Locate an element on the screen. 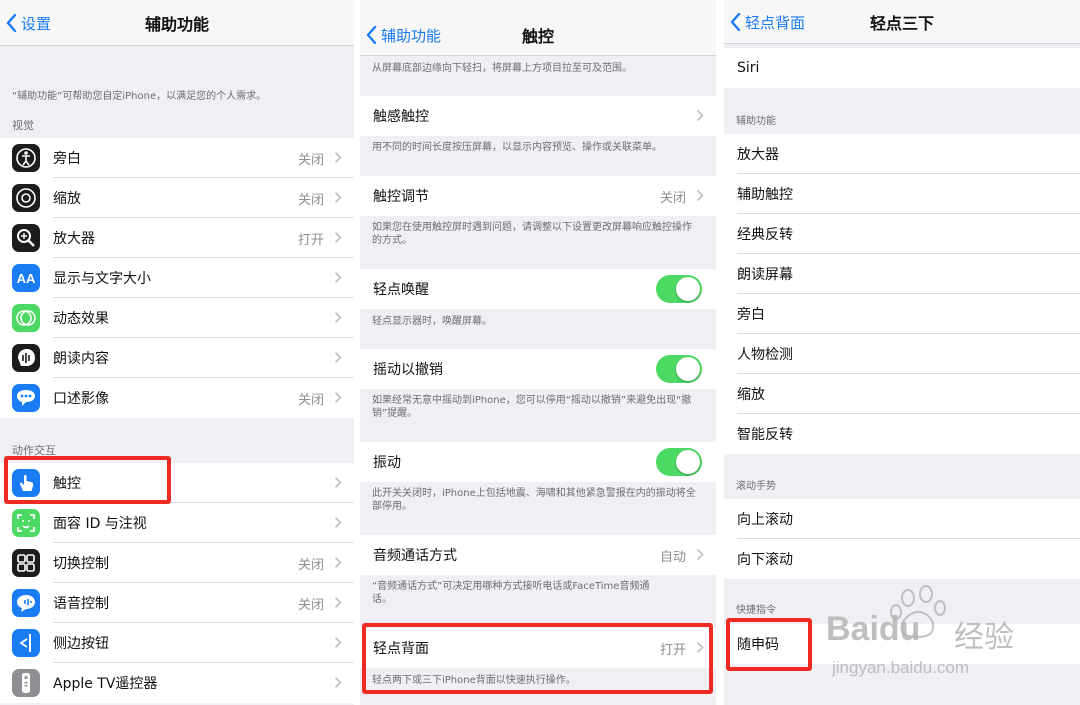 The height and width of the screenshot is (705, 1080). row-label: 动态效果 is located at coordinates (81, 319).